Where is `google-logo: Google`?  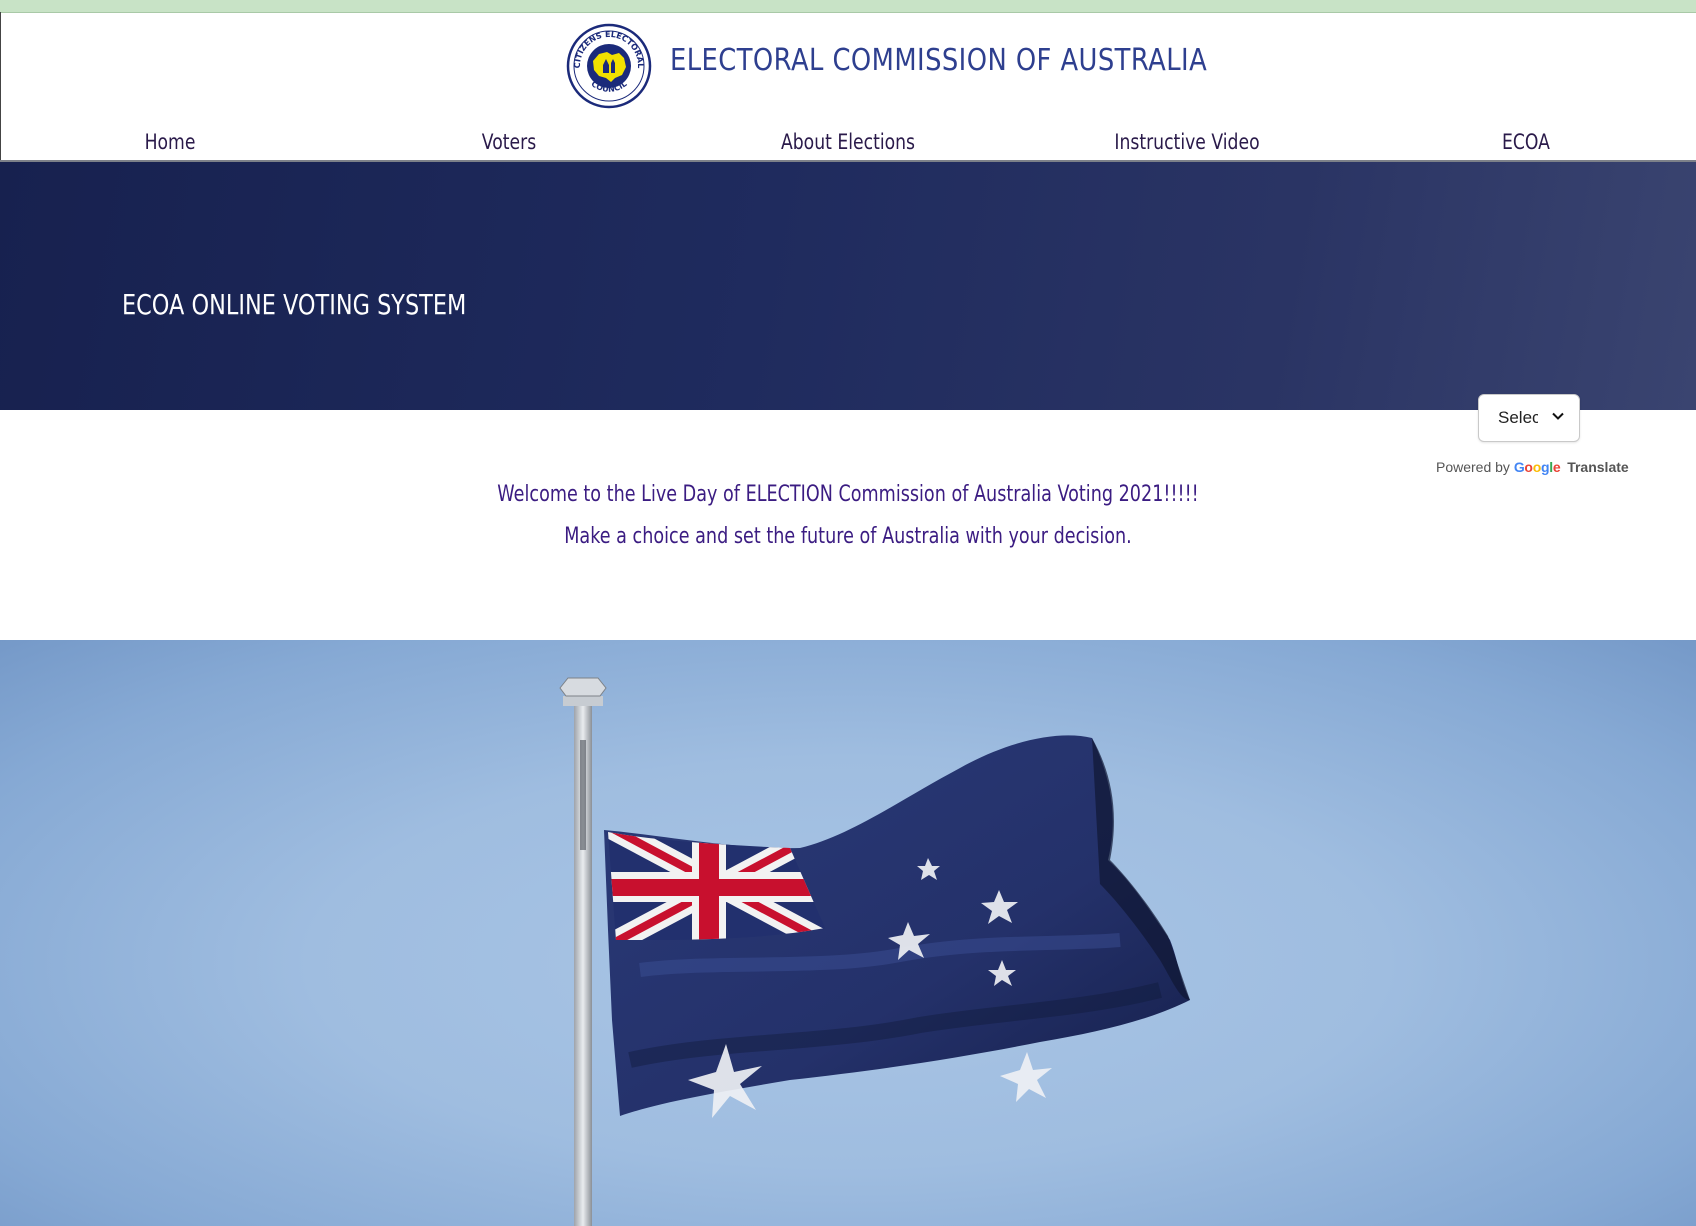 google-logo: Google is located at coordinates (1537, 467).